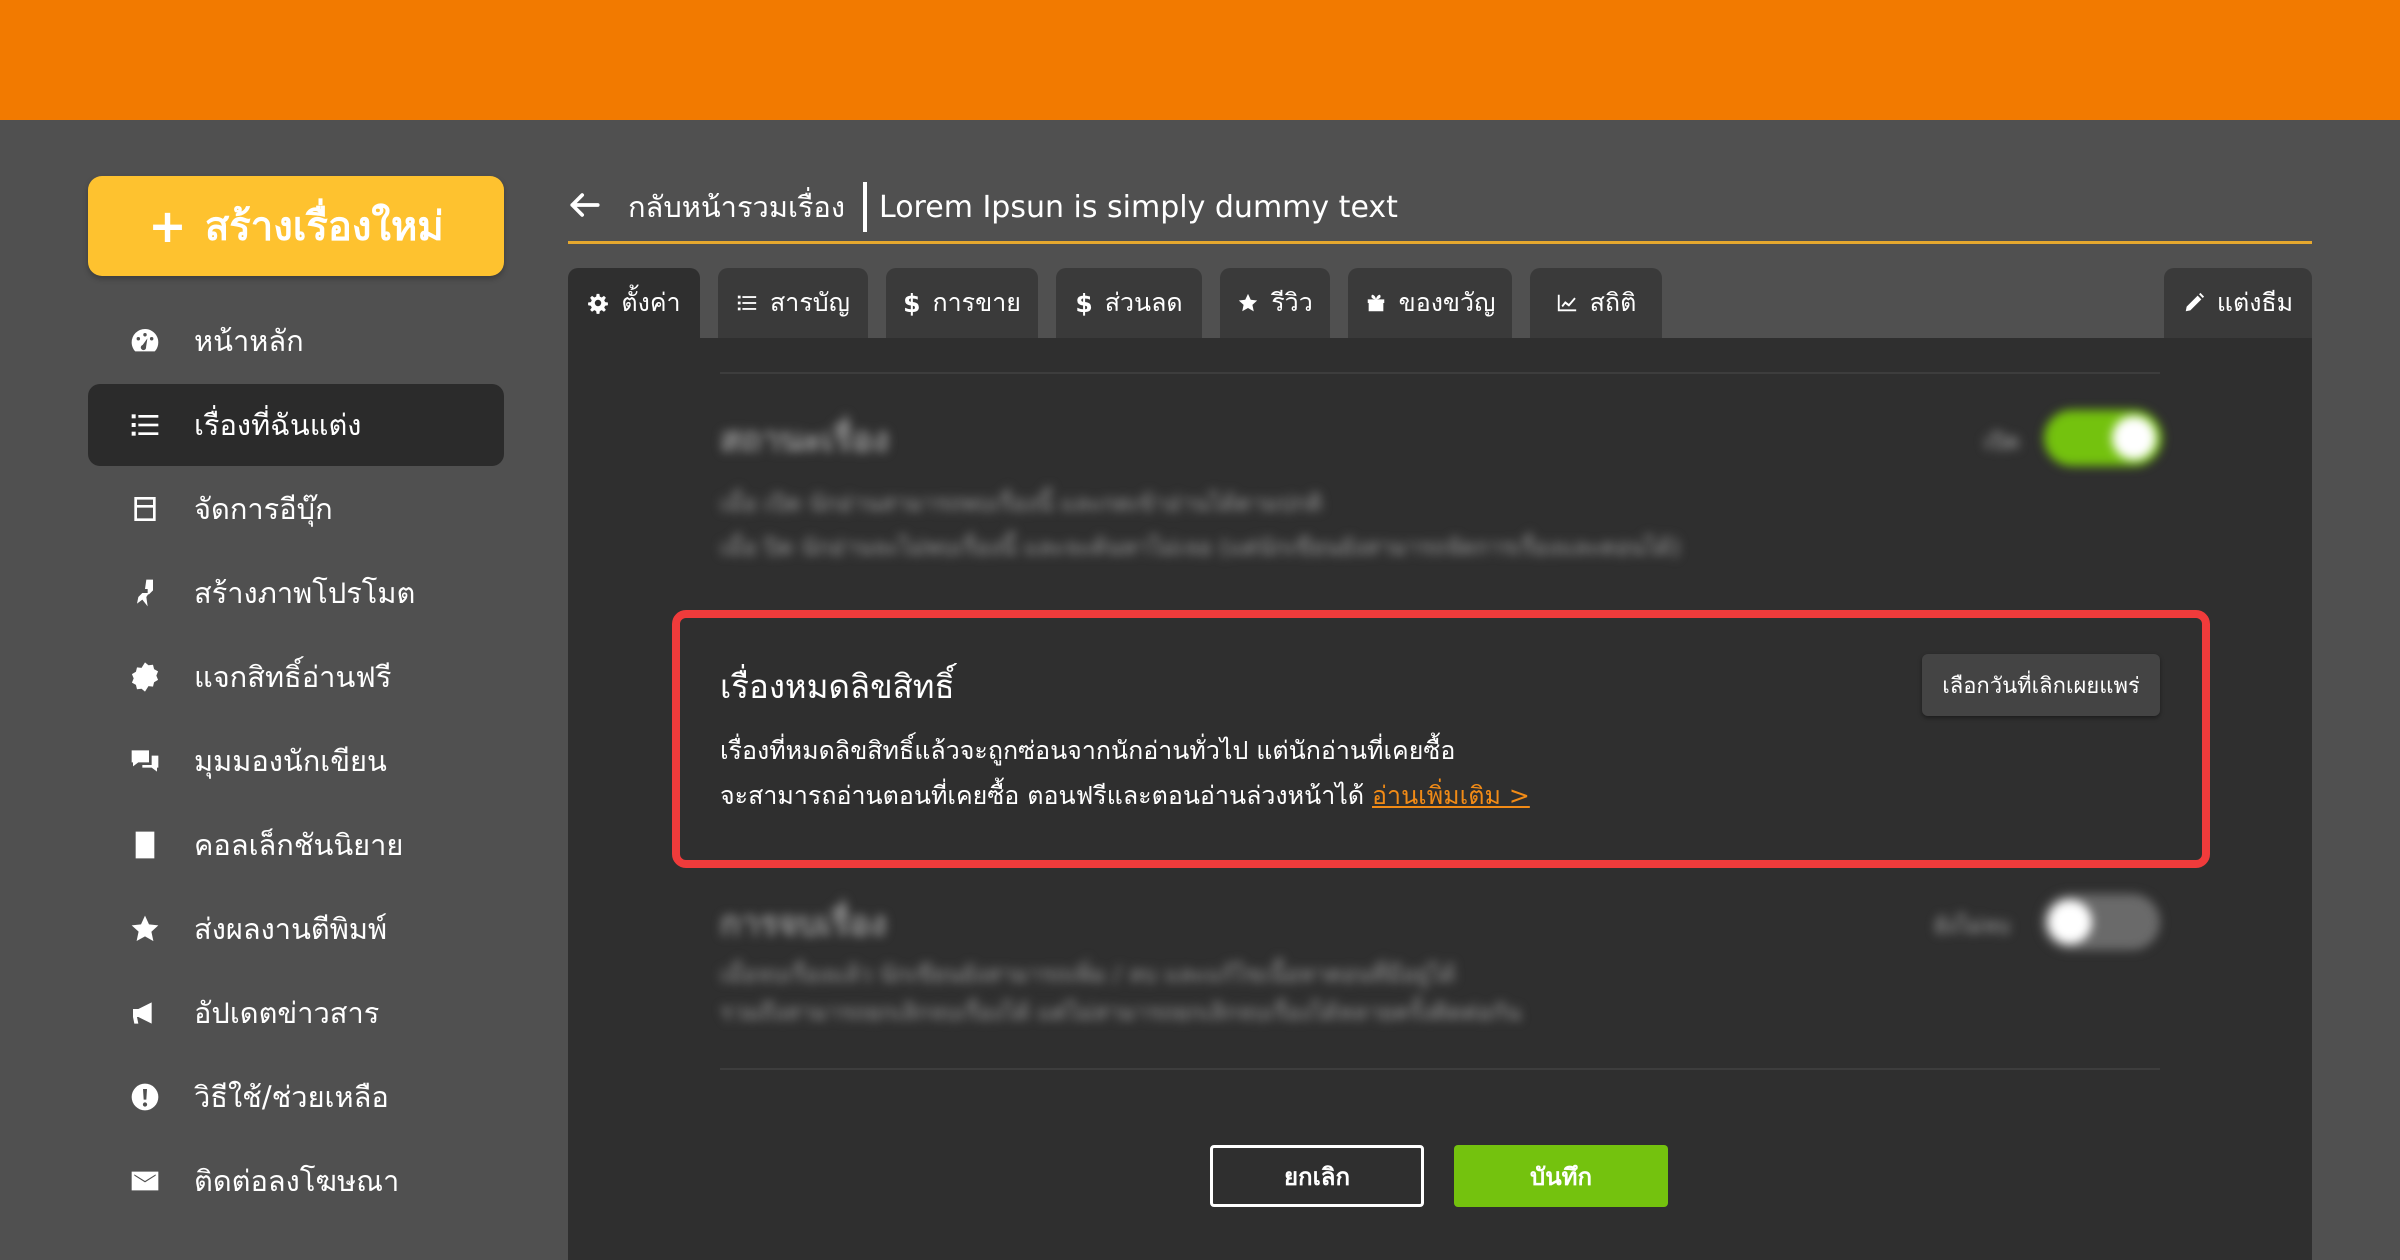  Describe the element at coordinates (598, 303) in the screenshot. I see `gear-icon` at that location.